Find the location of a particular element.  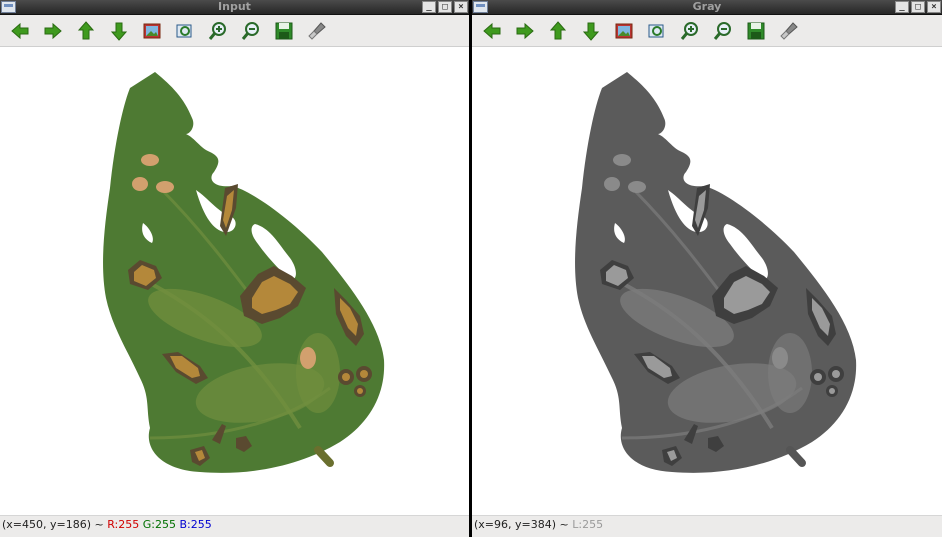

luminance-value: L:255 is located at coordinates (588, 524).